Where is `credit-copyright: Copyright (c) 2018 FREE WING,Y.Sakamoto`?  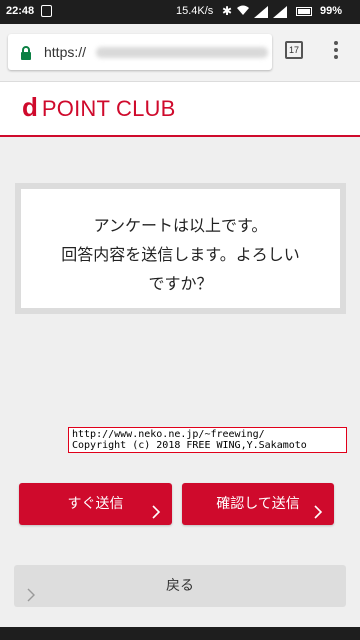 credit-copyright: Copyright (c) 2018 FREE WING,Y.Sakamoto is located at coordinates (189, 445).